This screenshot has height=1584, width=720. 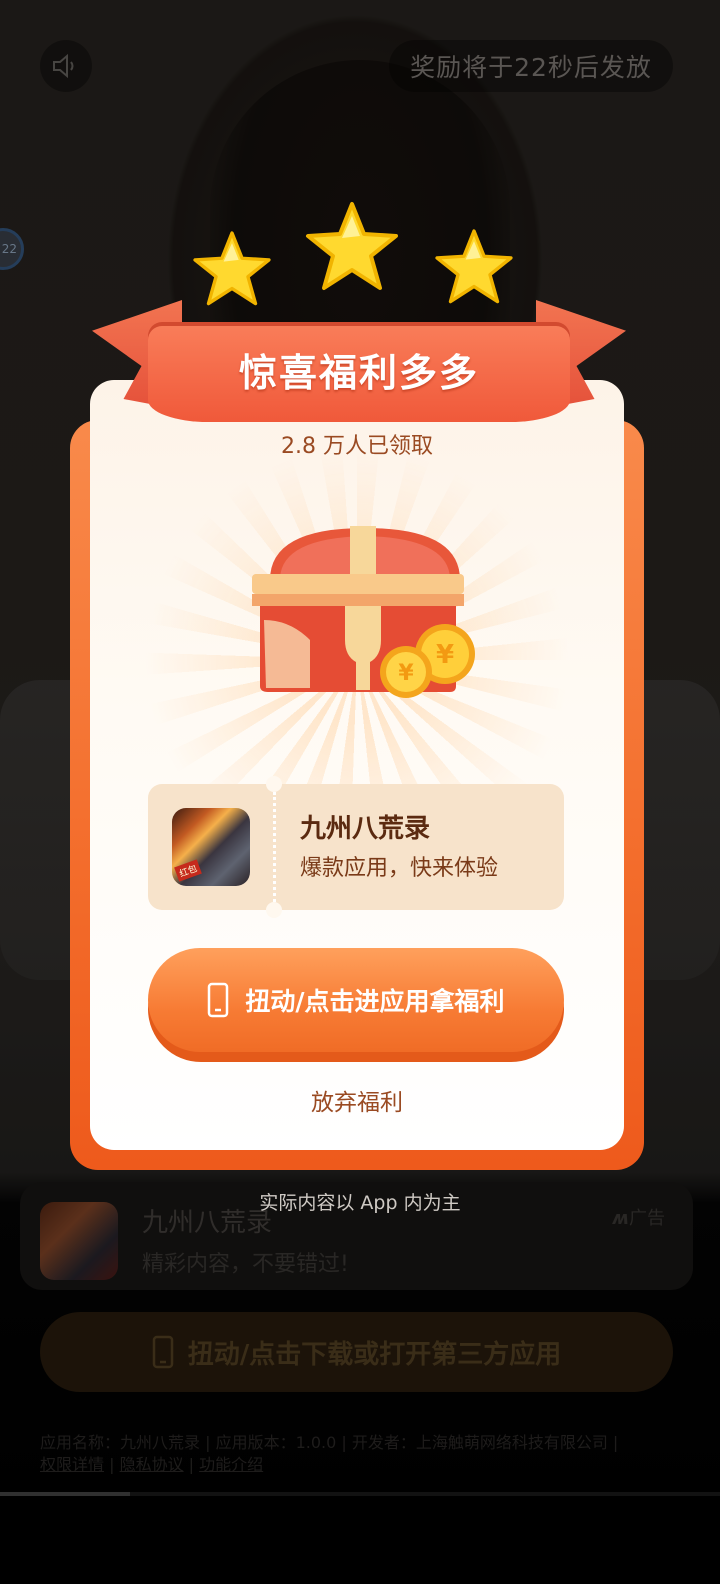 I want to click on phone-icon, so click(x=218, y=1000).